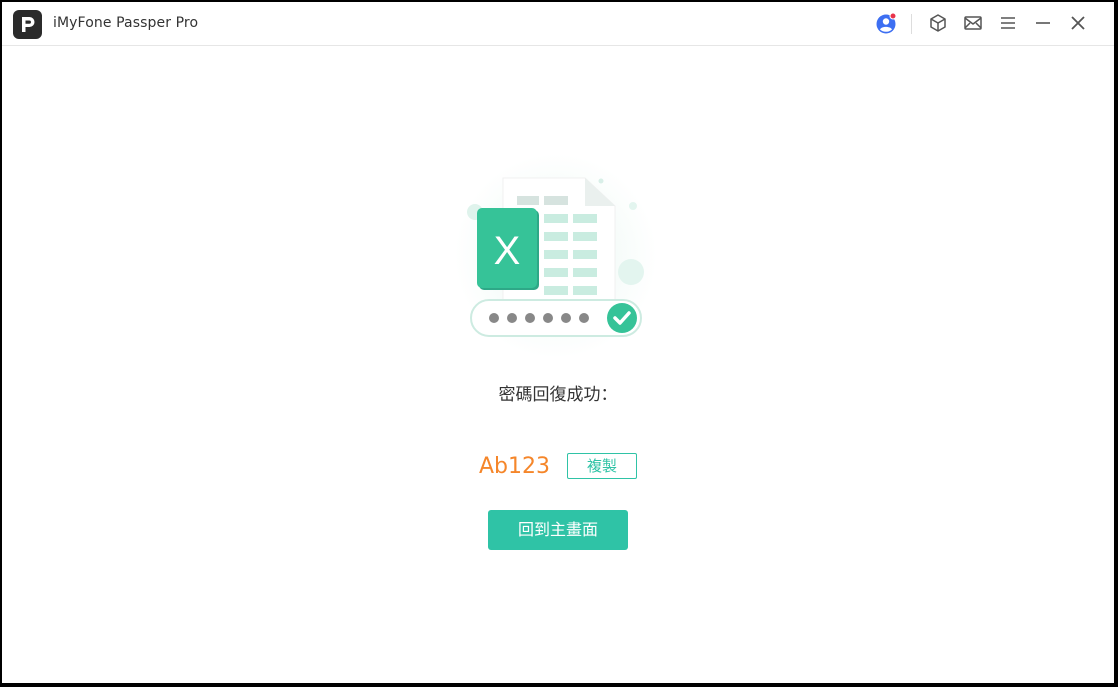 The width and height of the screenshot is (1118, 687). I want to click on close-icon, so click(1078, 23).